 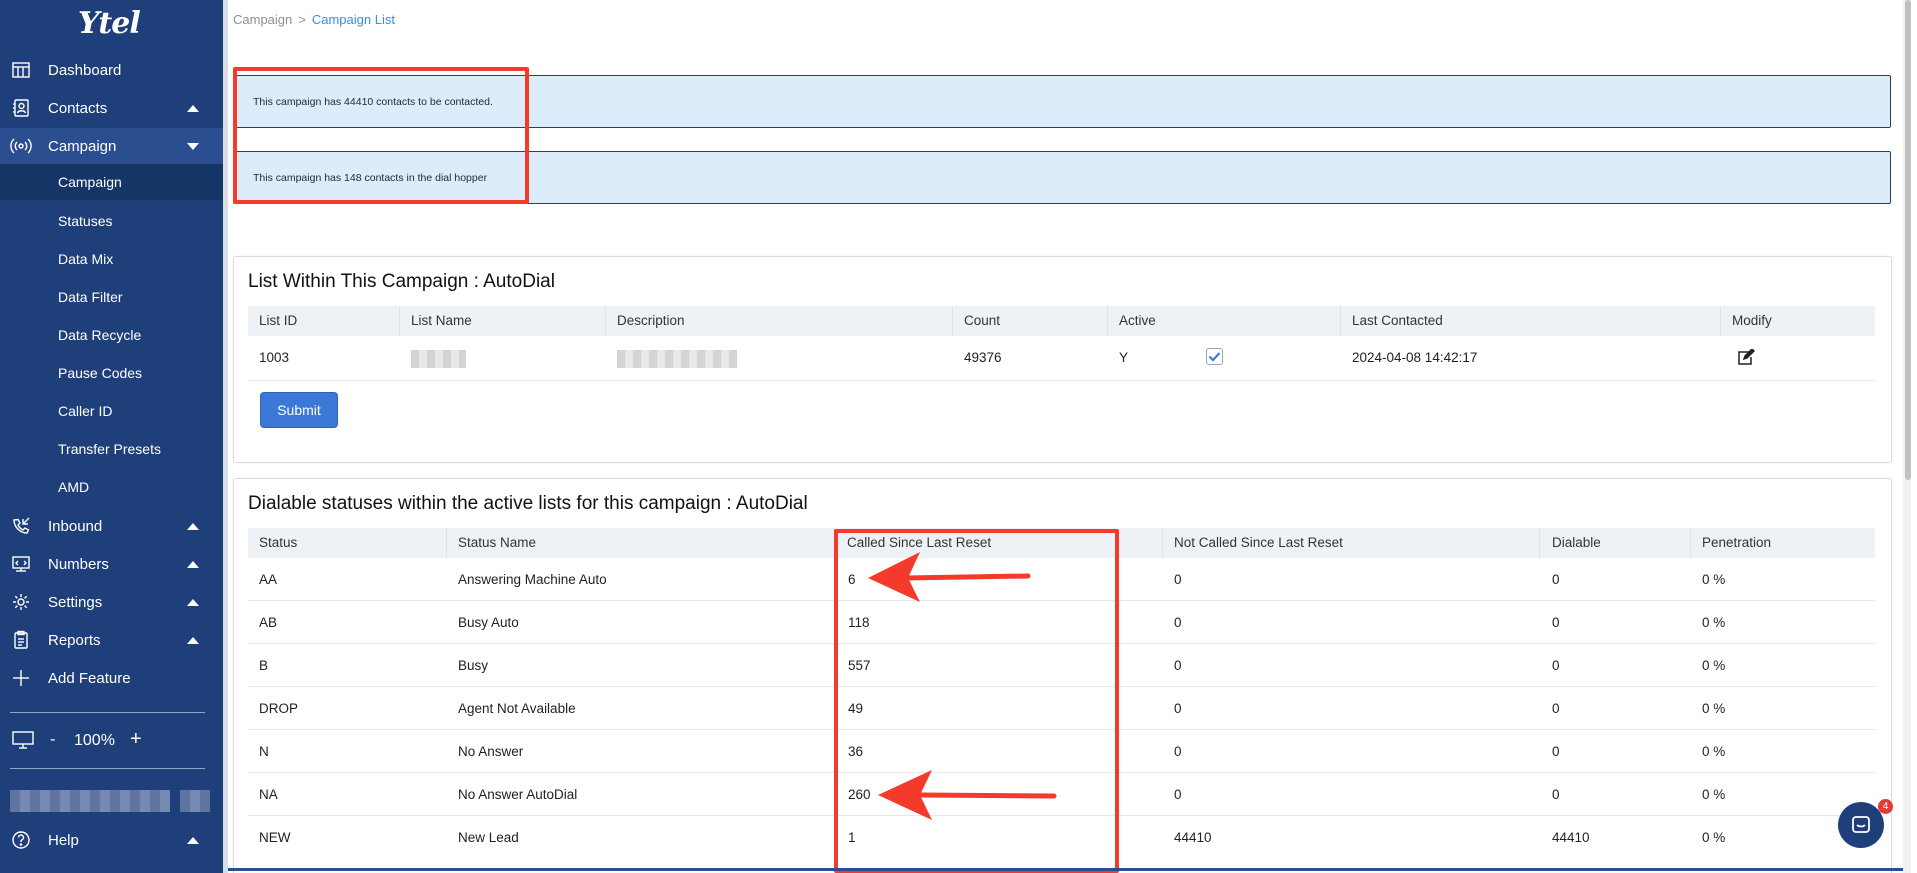 I want to click on sidebar-item-reports: Reports, so click(x=111, y=640).